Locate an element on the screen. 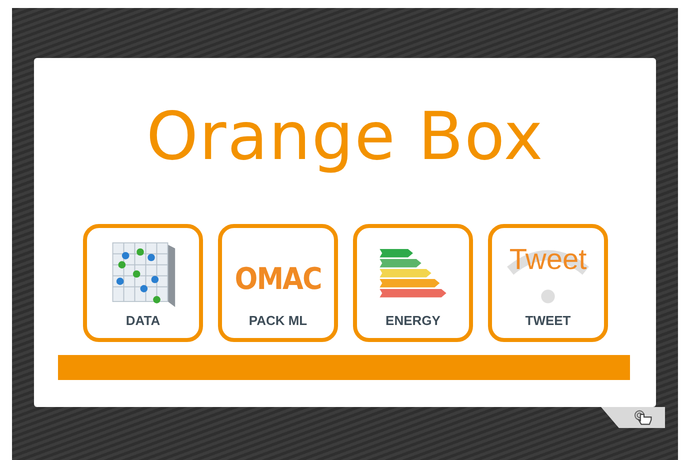 The image size is (685, 460). corner-tab is located at coordinates (633, 417).